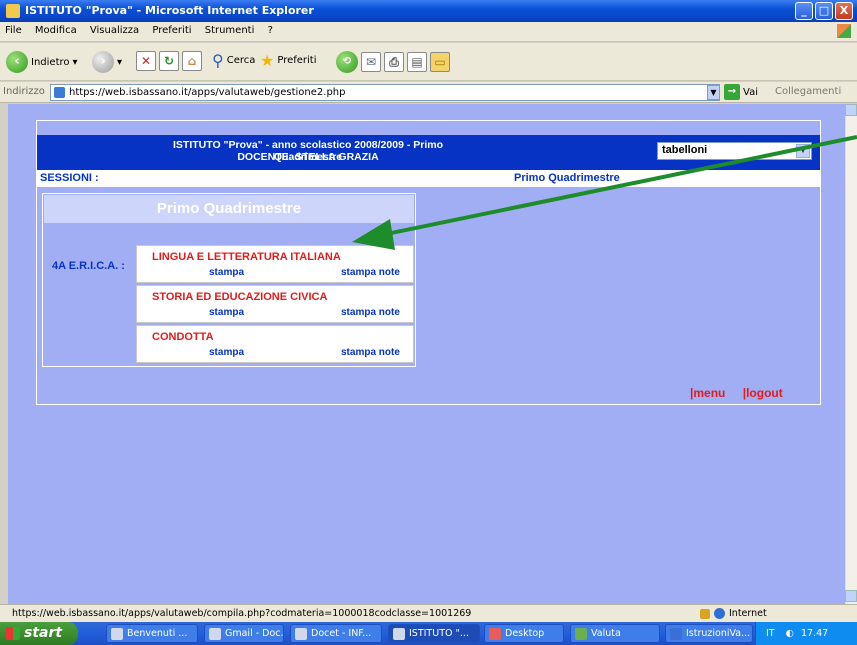 This screenshot has height=645, width=857. What do you see at coordinates (43, 633) in the screenshot?
I see `start-label: start` at bounding box center [43, 633].